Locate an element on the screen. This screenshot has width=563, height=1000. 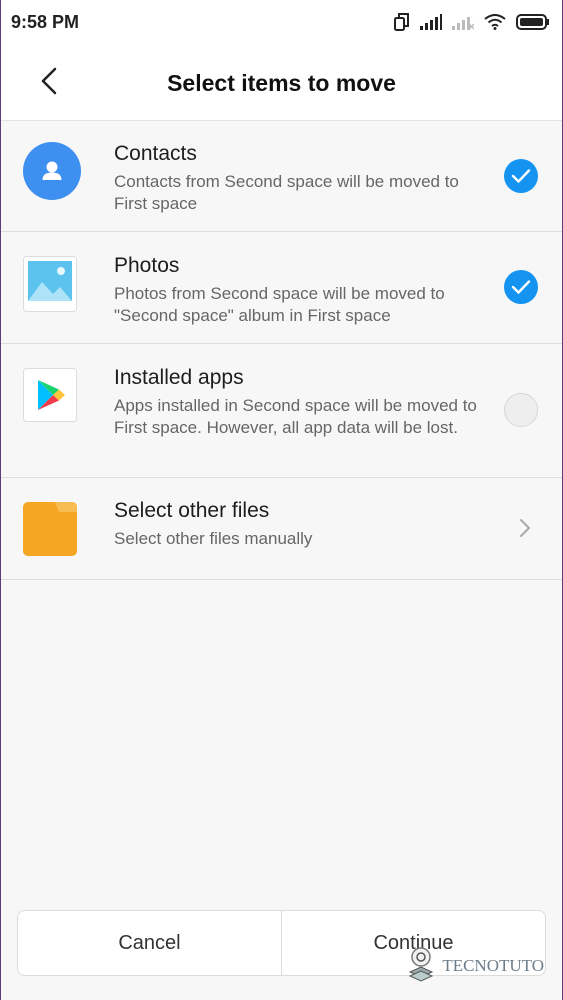
status-bar: 9:58 PM is located at coordinates (281, 22).